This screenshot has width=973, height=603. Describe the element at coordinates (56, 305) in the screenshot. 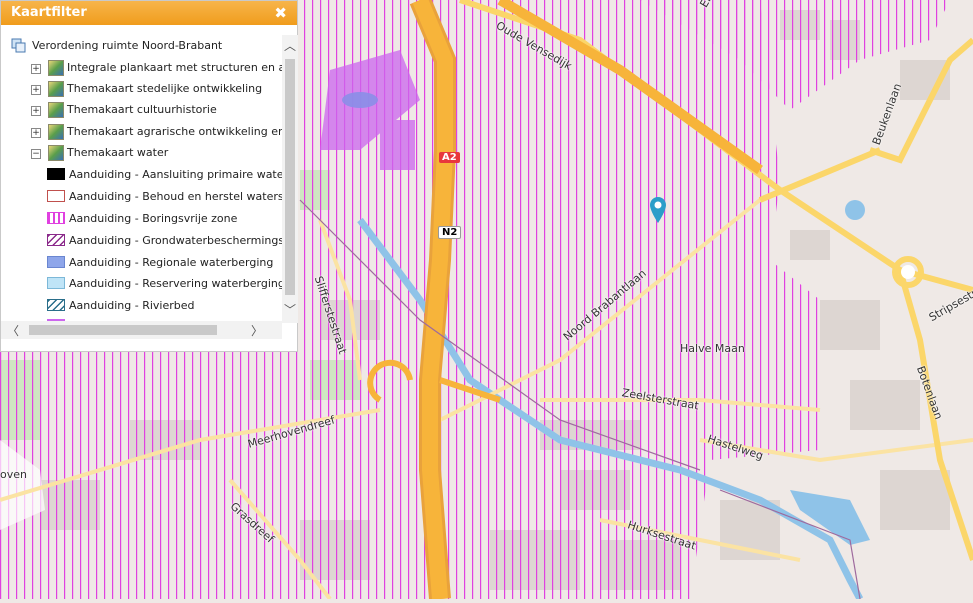

I see `legend-symbol-teal-diagonal-hatch` at that location.